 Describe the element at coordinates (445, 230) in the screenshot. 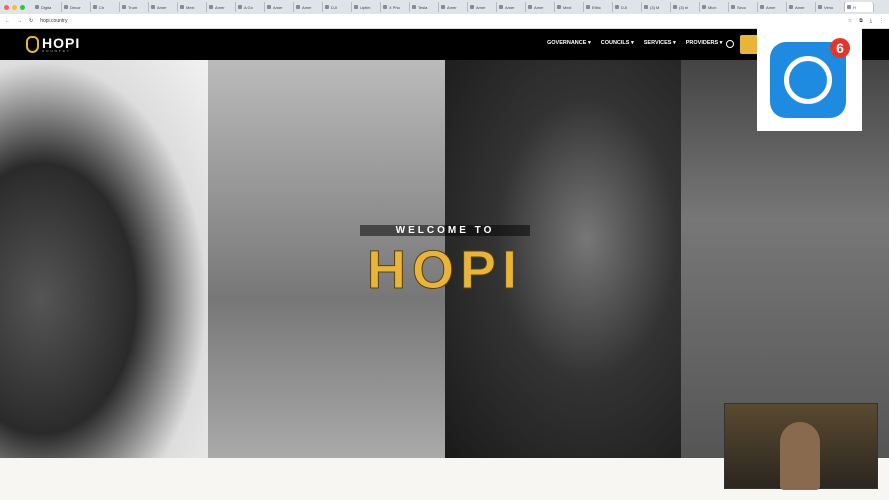

I see `hero-welcome: WELCOME TO` at that location.